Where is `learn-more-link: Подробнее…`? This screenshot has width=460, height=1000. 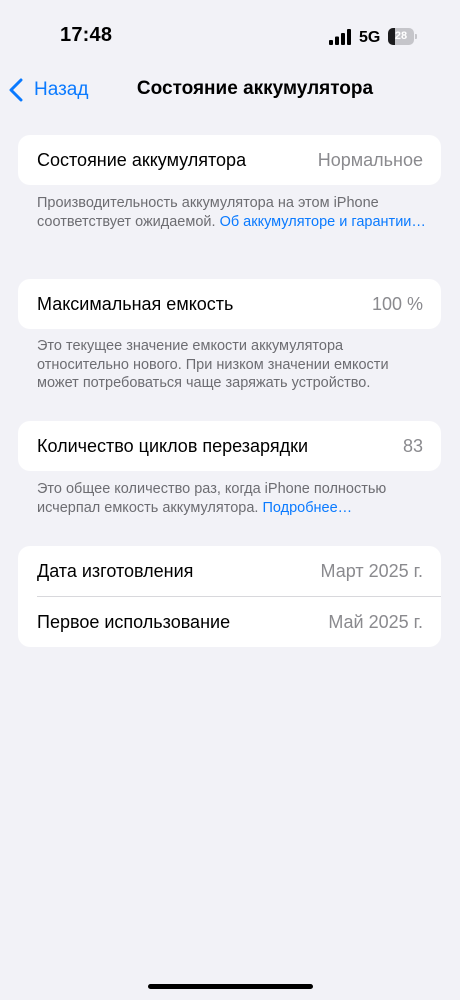 learn-more-link: Подробнее… is located at coordinates (307, 508).